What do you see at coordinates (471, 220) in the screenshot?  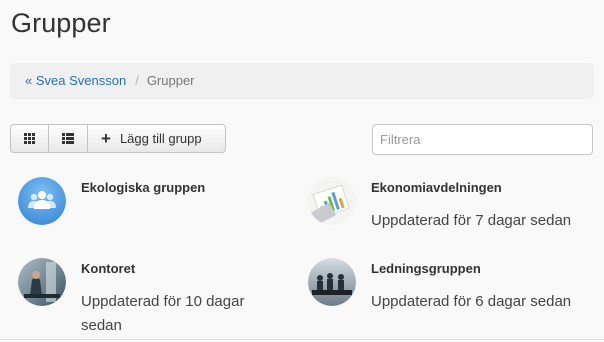 I see `group-updated: Uppdaterad för 7 dagar sedan` at bounding box center [471, 220].